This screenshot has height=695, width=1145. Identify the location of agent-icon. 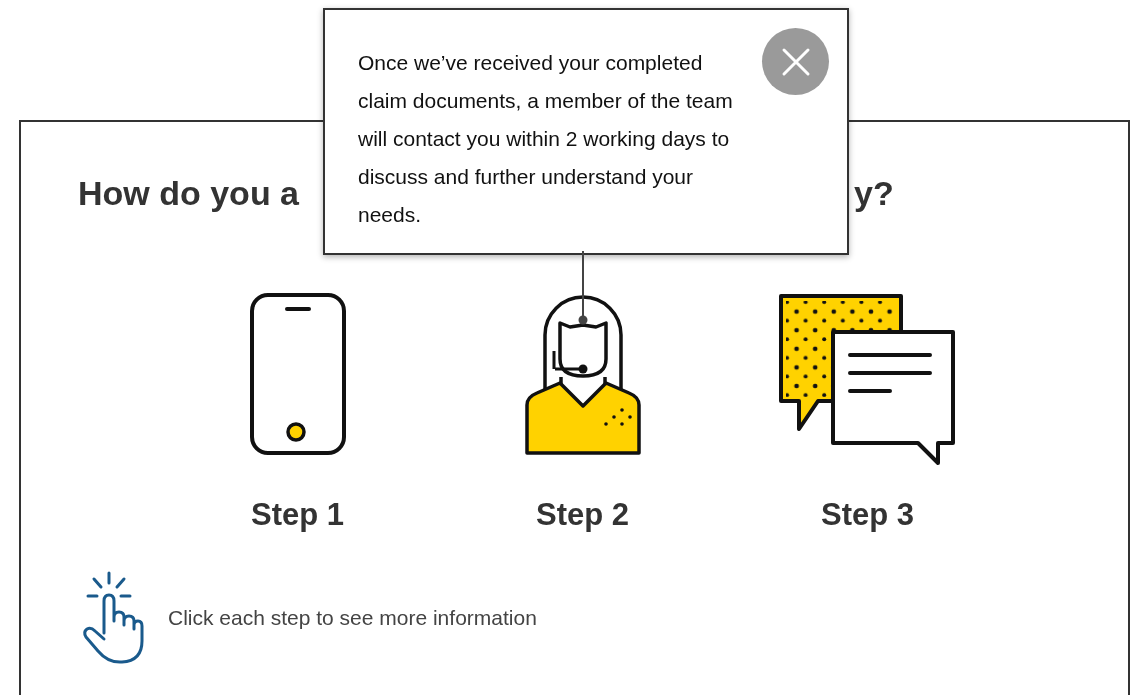
(582, 374).